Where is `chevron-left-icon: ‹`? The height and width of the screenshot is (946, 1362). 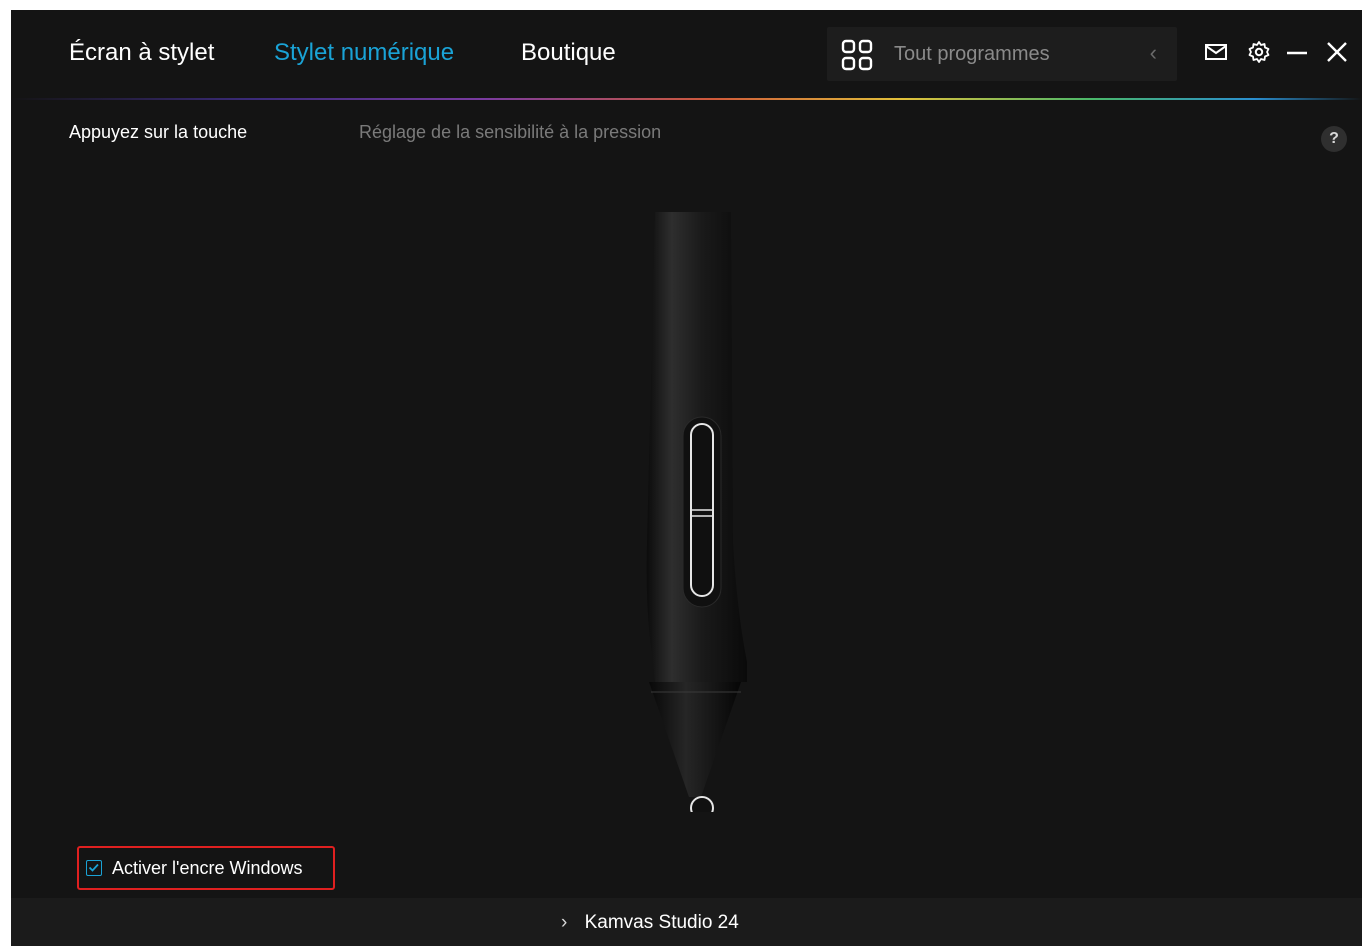
chevron-left-icon: ‹ is located at coordinates (1153, 53).